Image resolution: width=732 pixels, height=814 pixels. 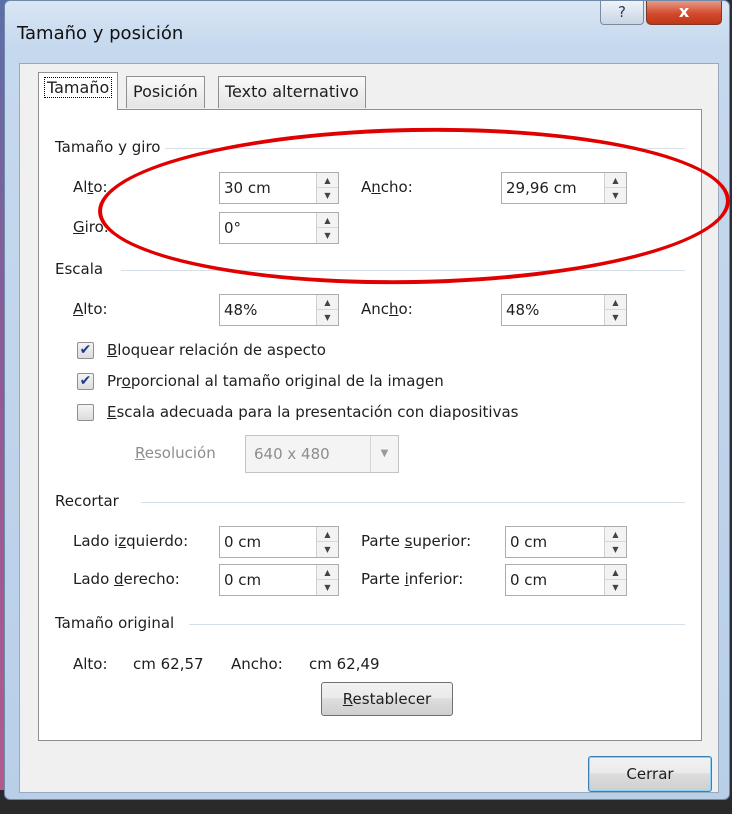 What do you see at coordinates (168, 664) in the screenshot?
I see `original-height-value: cm 62,57` at bounding box center [168, 664].